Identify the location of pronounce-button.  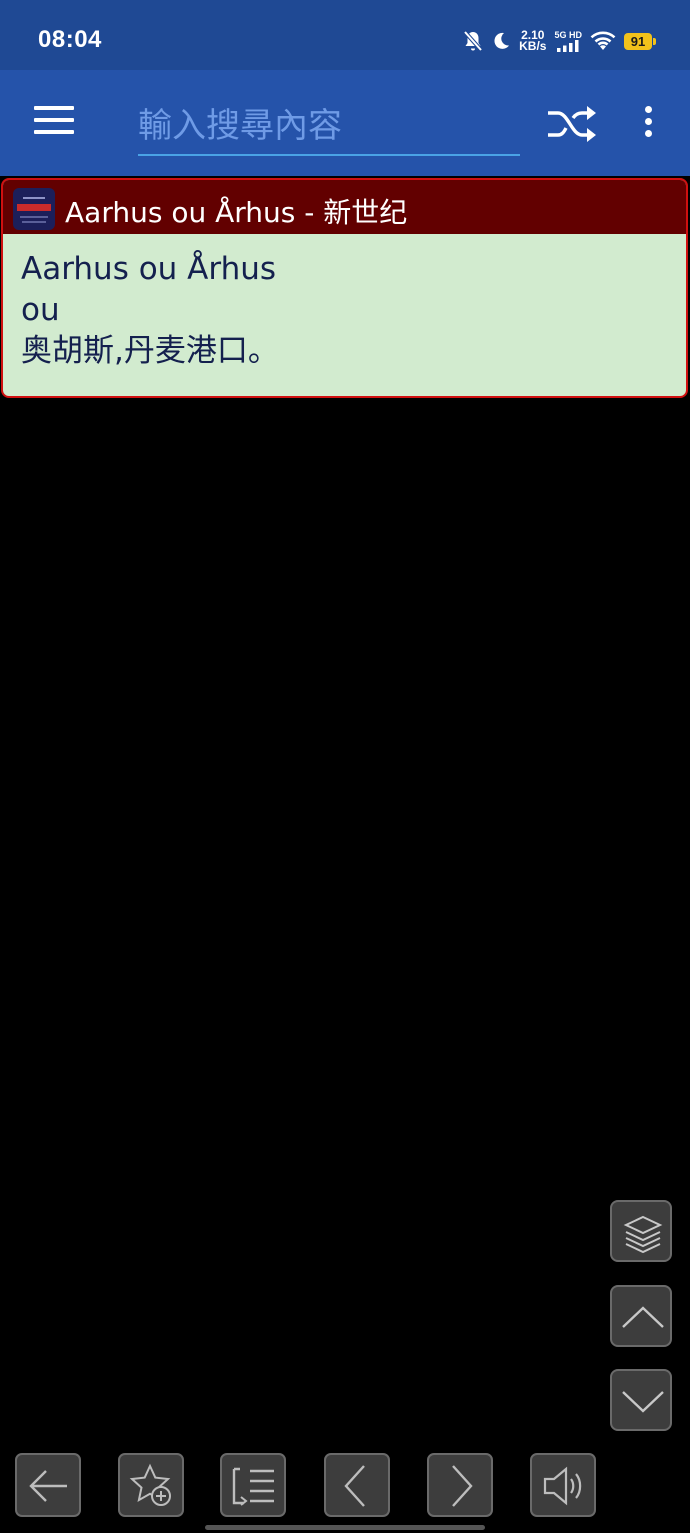
(563, 1485).